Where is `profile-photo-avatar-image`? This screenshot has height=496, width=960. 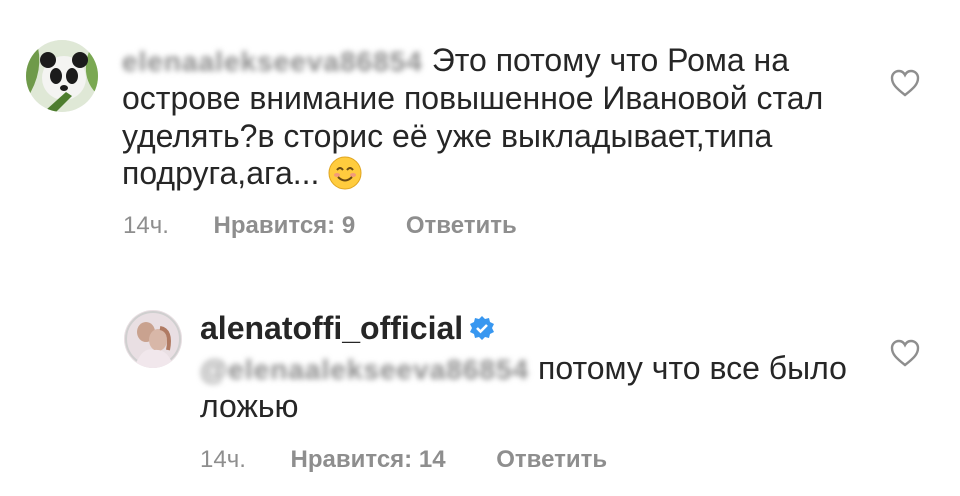
profile-photo-avatar-image is located at coordinates (153, 339).